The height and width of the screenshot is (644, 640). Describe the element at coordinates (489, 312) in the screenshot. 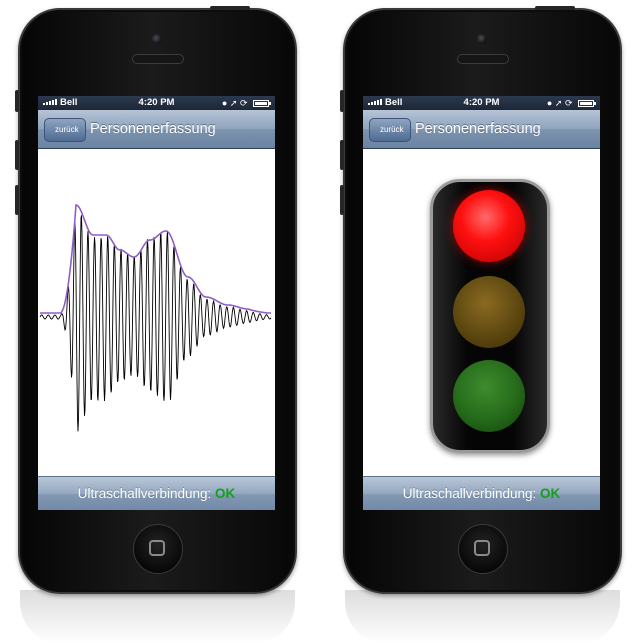

I see `yellow-lamp-off` at that location.